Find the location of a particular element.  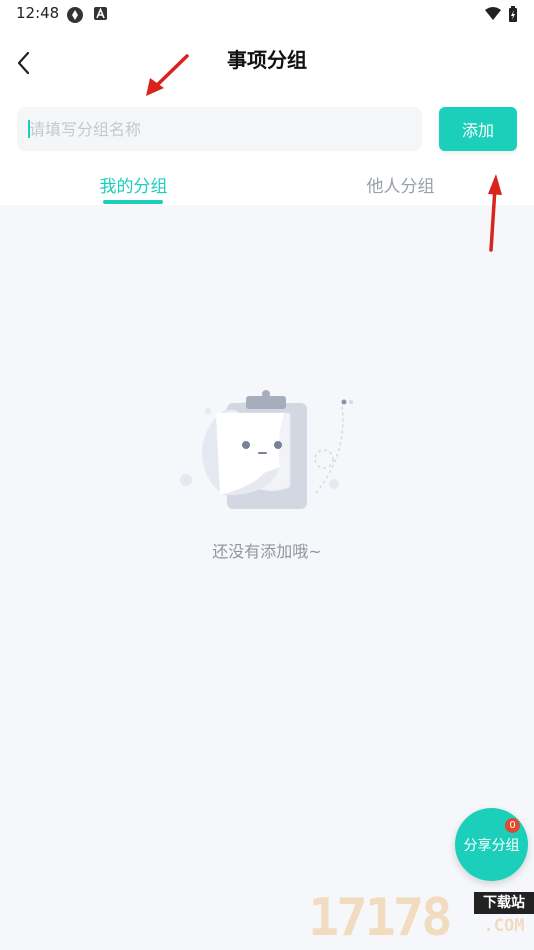

wifi-icon is located at coordinates (493, 13).